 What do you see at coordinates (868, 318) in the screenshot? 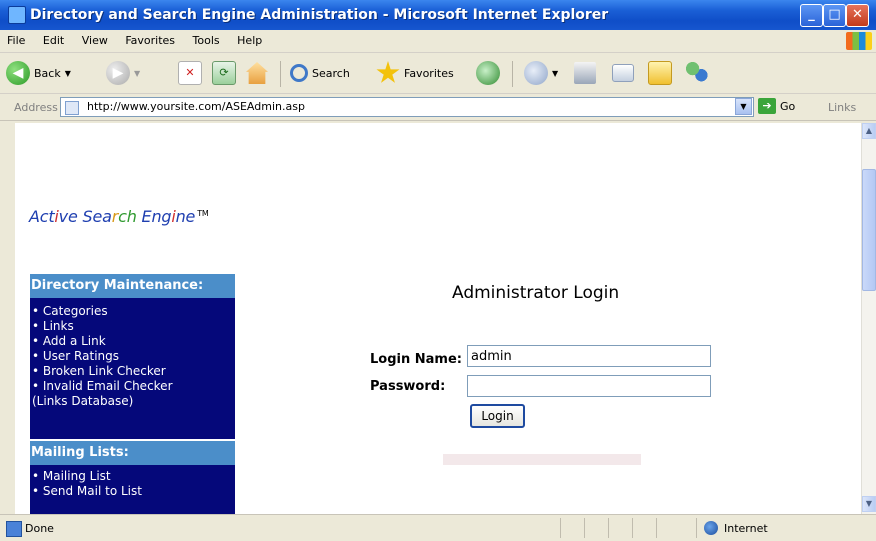
I see `vertical-scrollbar: ▲ ▼` at bounding box center [868, 318].